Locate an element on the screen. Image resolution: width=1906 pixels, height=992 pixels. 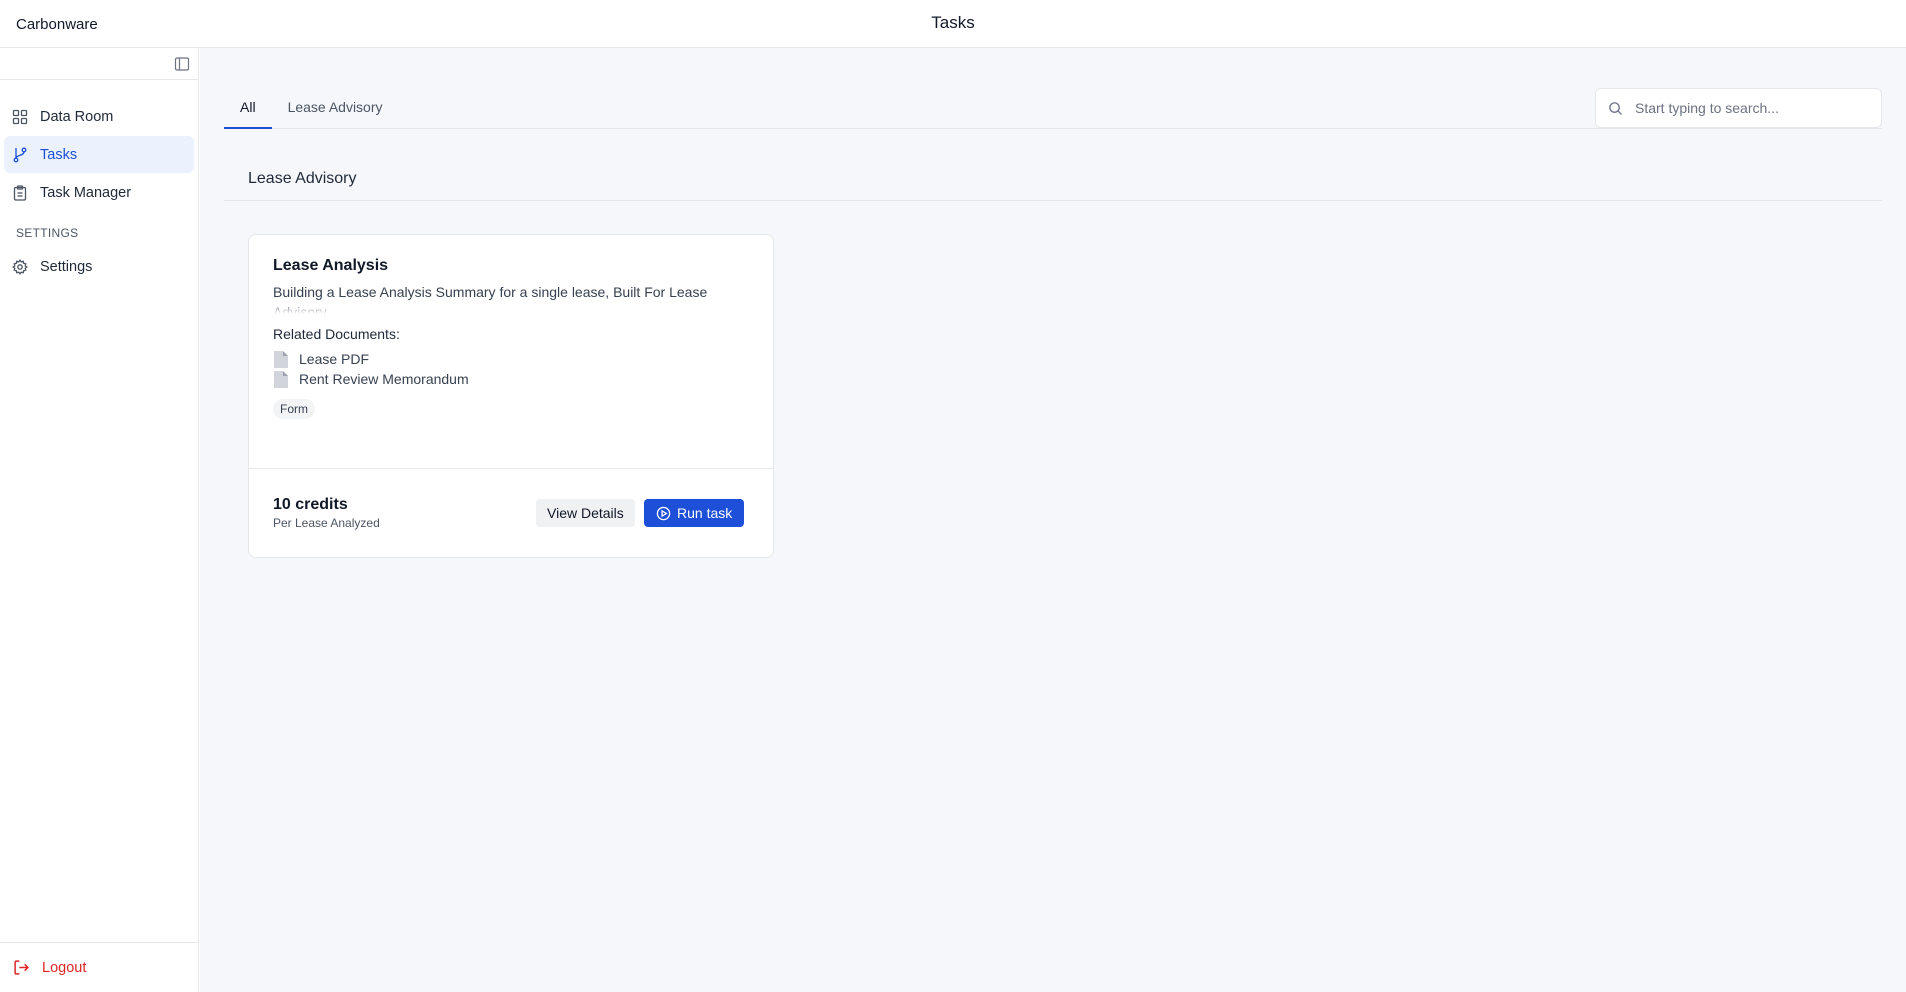
sidebar-item-label: Task Manager is located at coordinates (86, 192).